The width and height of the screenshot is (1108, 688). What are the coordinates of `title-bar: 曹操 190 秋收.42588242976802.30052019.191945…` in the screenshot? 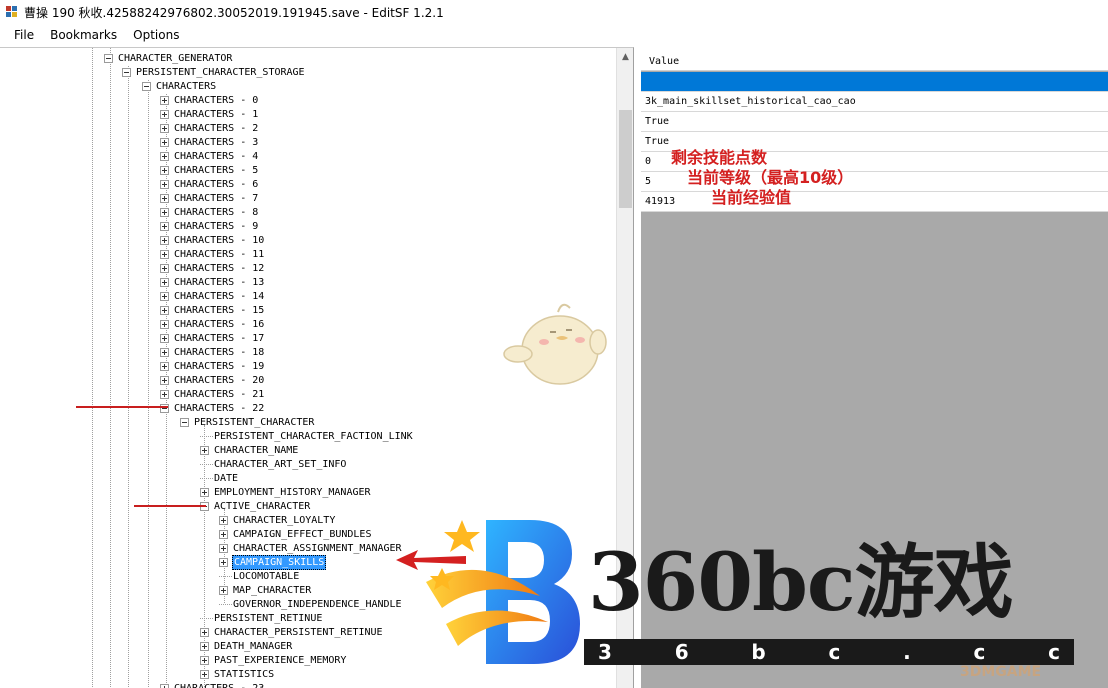 It's located at (554, 12).